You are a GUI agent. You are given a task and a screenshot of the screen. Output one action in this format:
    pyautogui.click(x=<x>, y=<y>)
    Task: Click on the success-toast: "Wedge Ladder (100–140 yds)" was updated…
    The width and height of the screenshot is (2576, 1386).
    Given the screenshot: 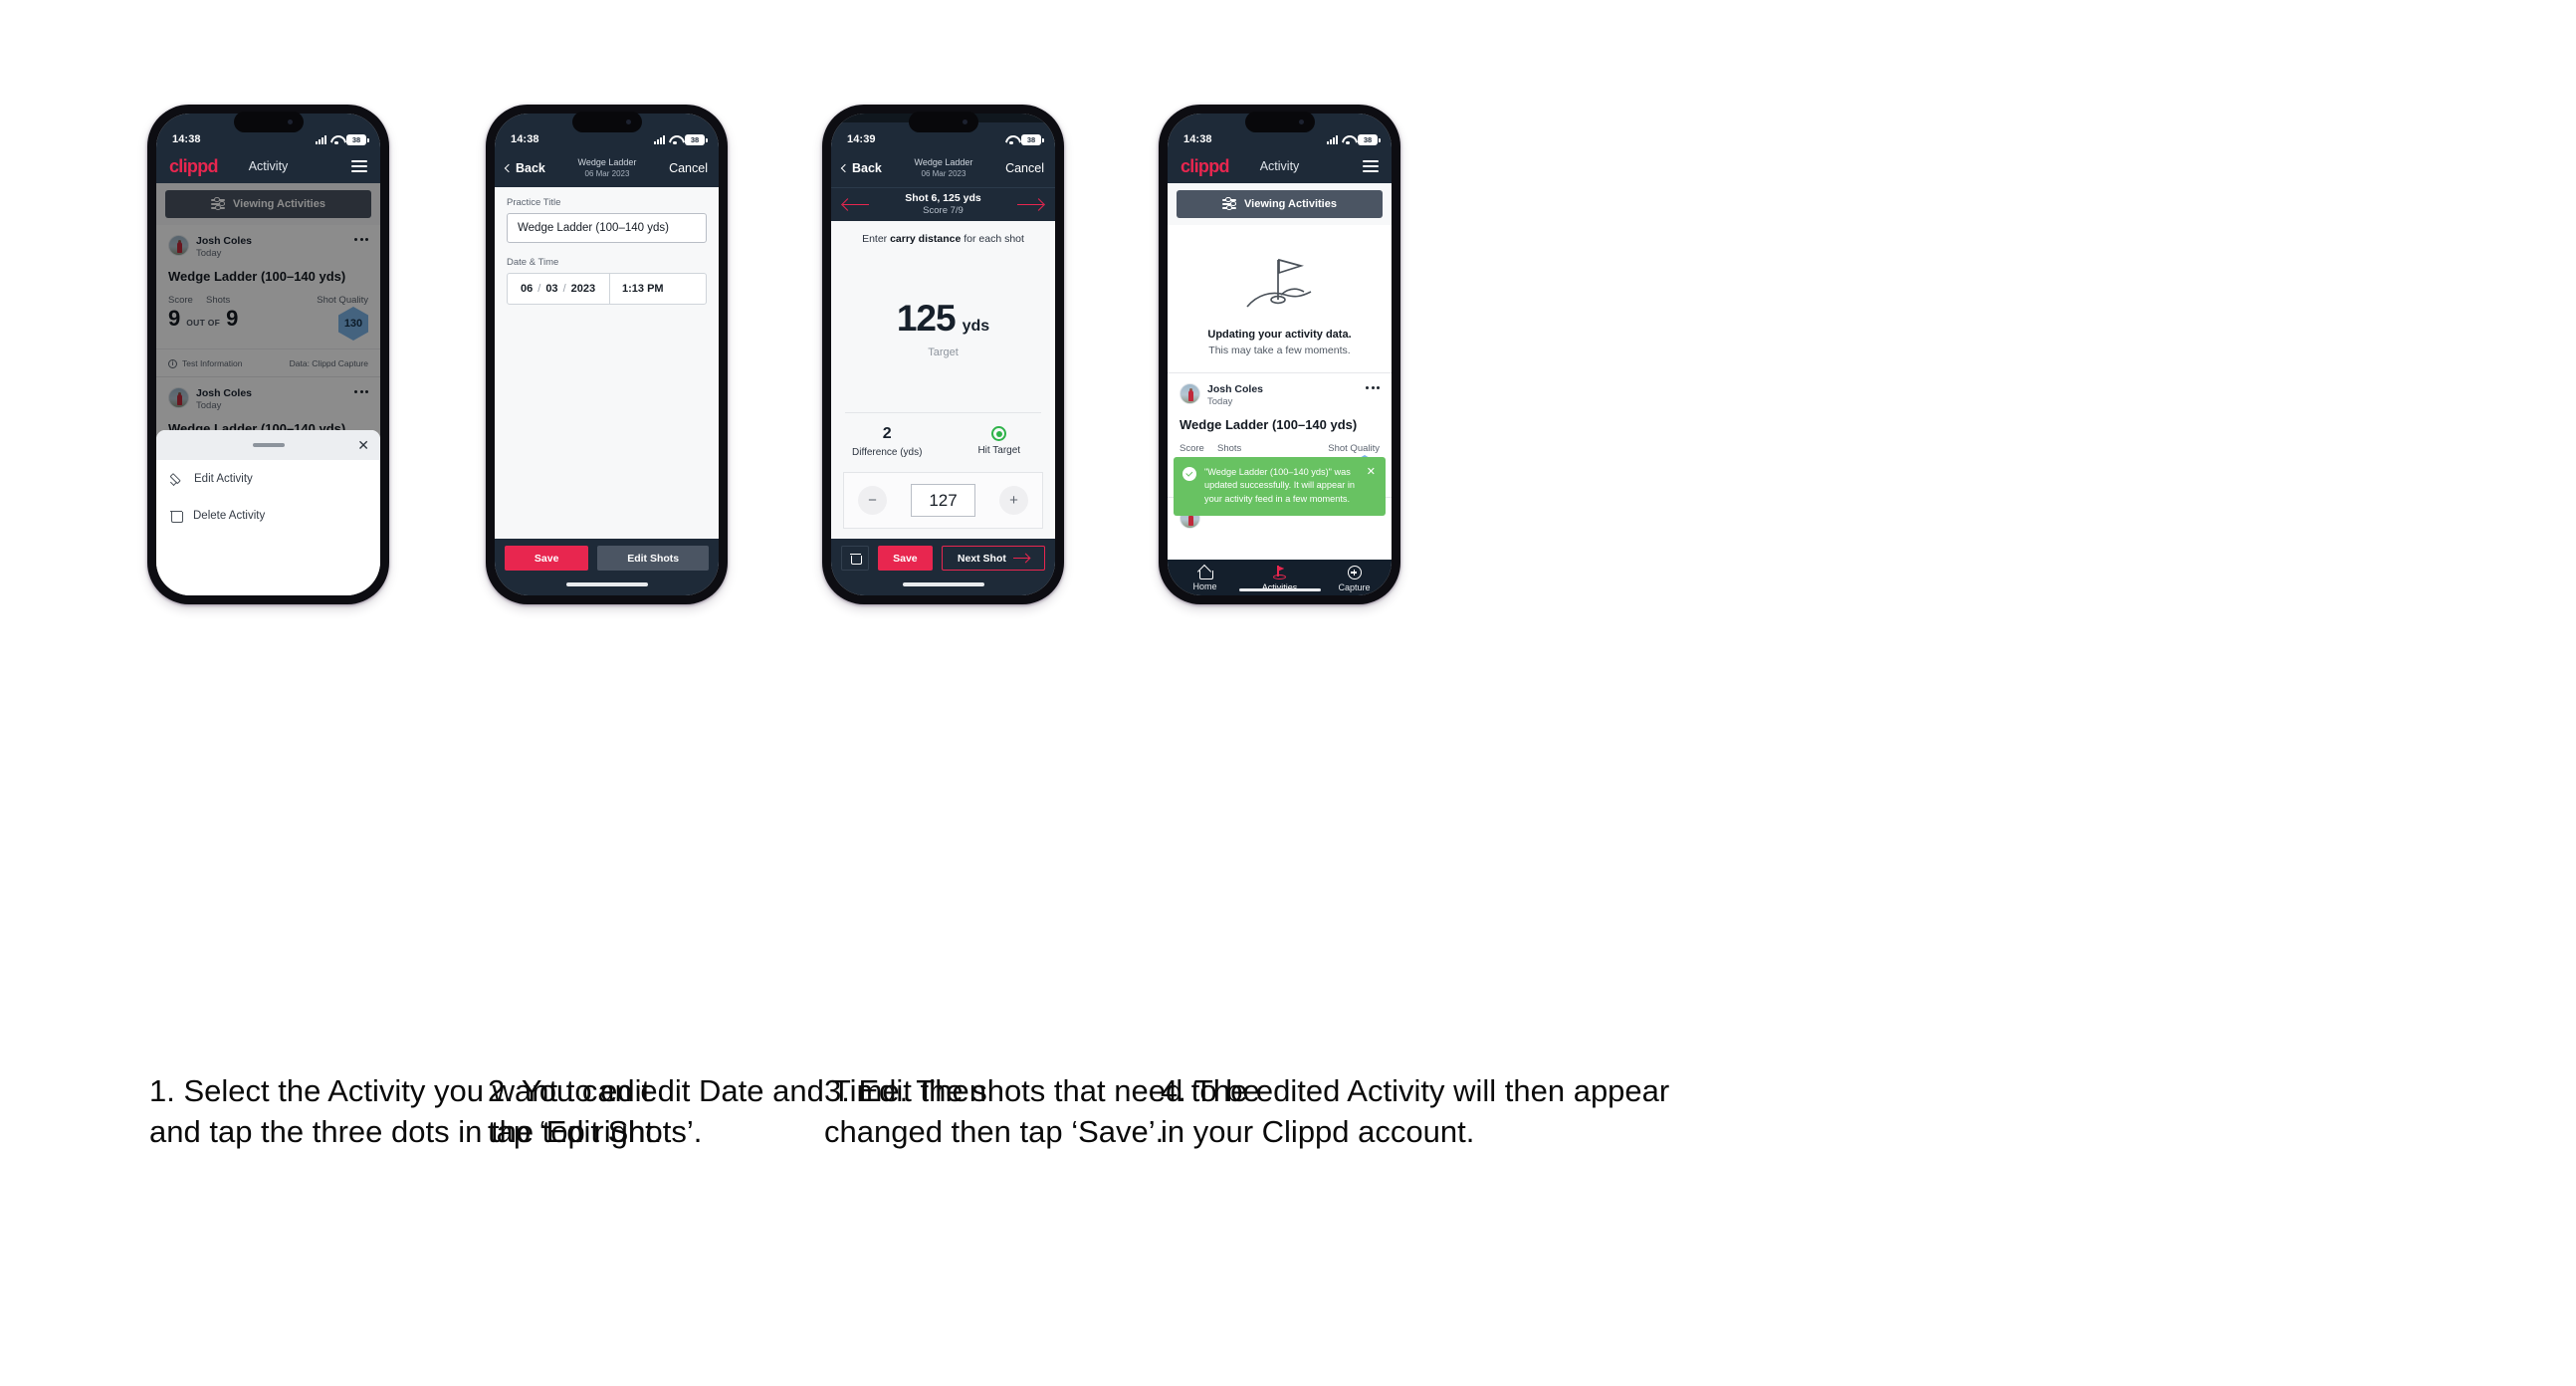 What is the action you would take?
    pyautogui.click(x=1280, y=486)
    